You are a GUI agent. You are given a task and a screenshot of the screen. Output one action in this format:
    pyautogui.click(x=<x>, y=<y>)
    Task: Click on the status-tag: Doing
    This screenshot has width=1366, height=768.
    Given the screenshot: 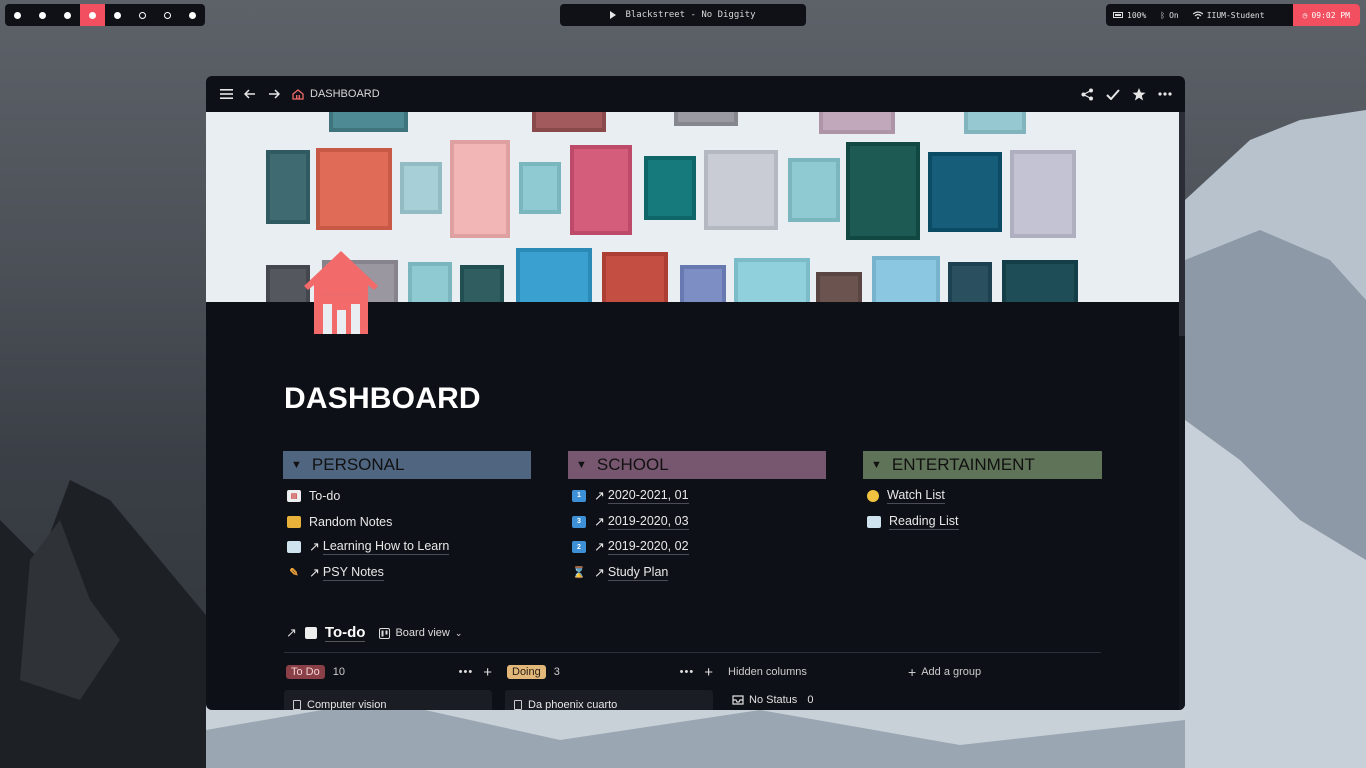 What is the action you would take?
    pyautogui.click(x=526, y=672)
    